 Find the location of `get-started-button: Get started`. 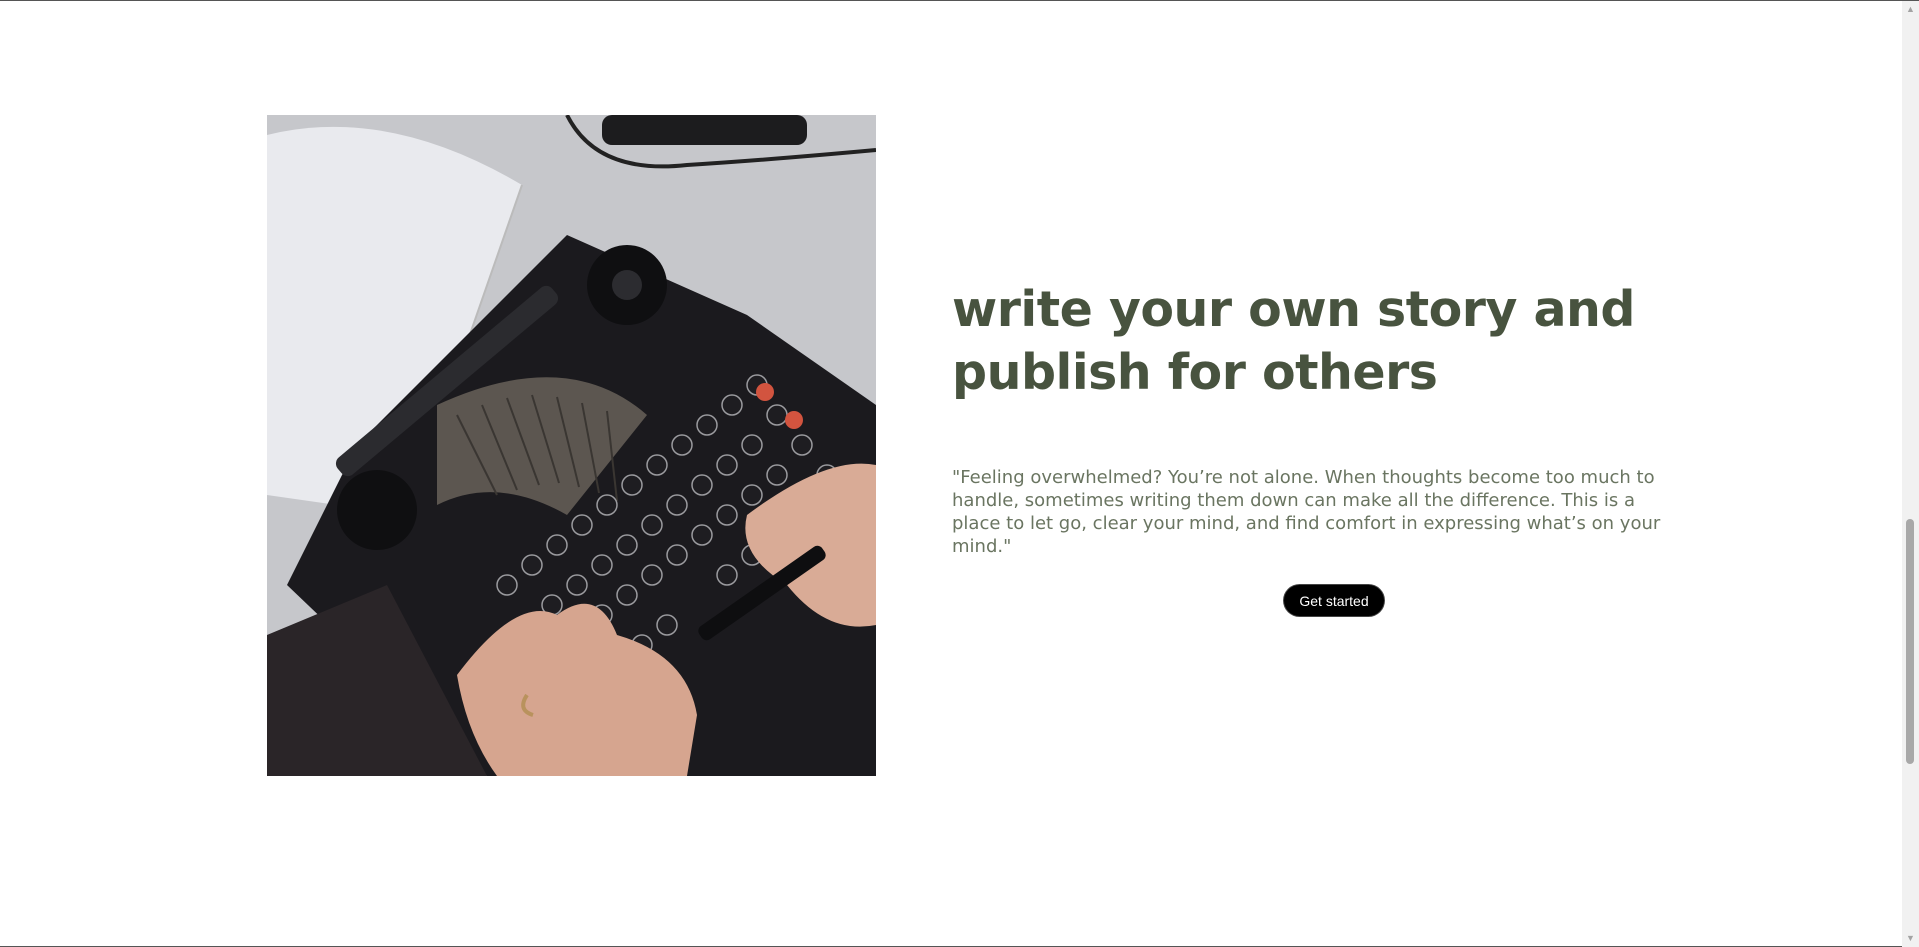

get-started-button: Get started is located at coordinates (1334, 600).